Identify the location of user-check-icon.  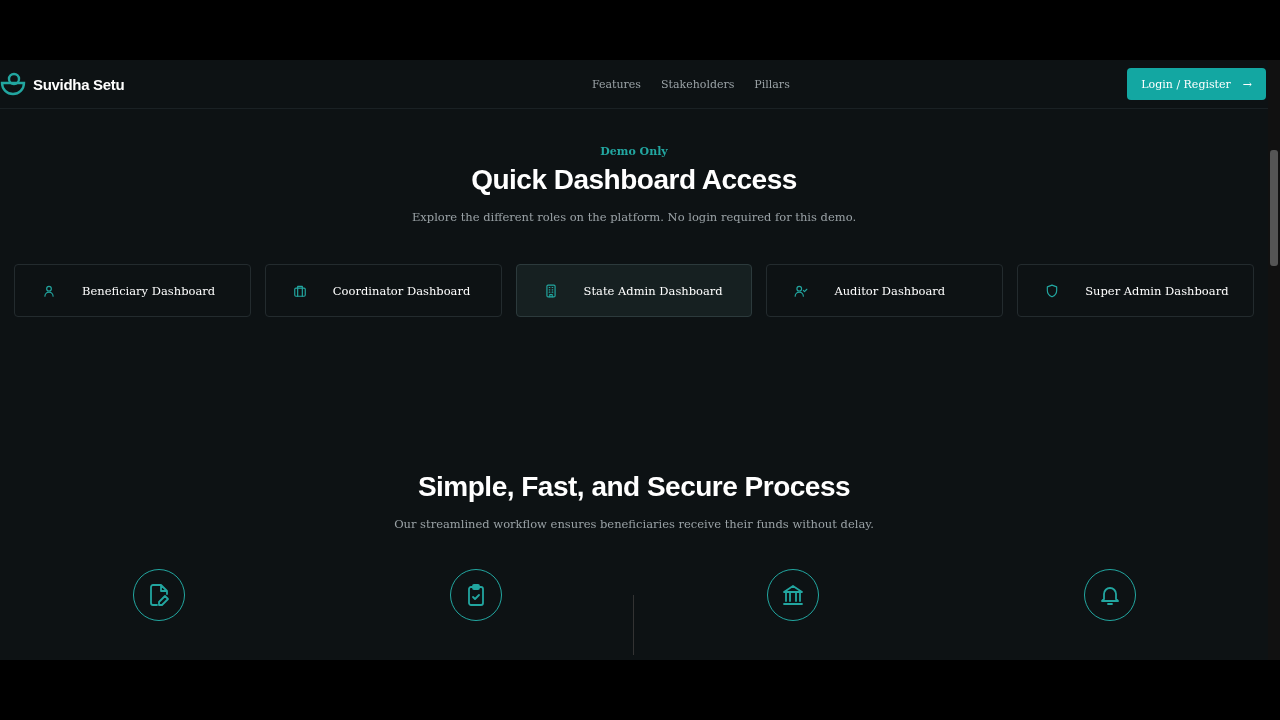
(801, 290).